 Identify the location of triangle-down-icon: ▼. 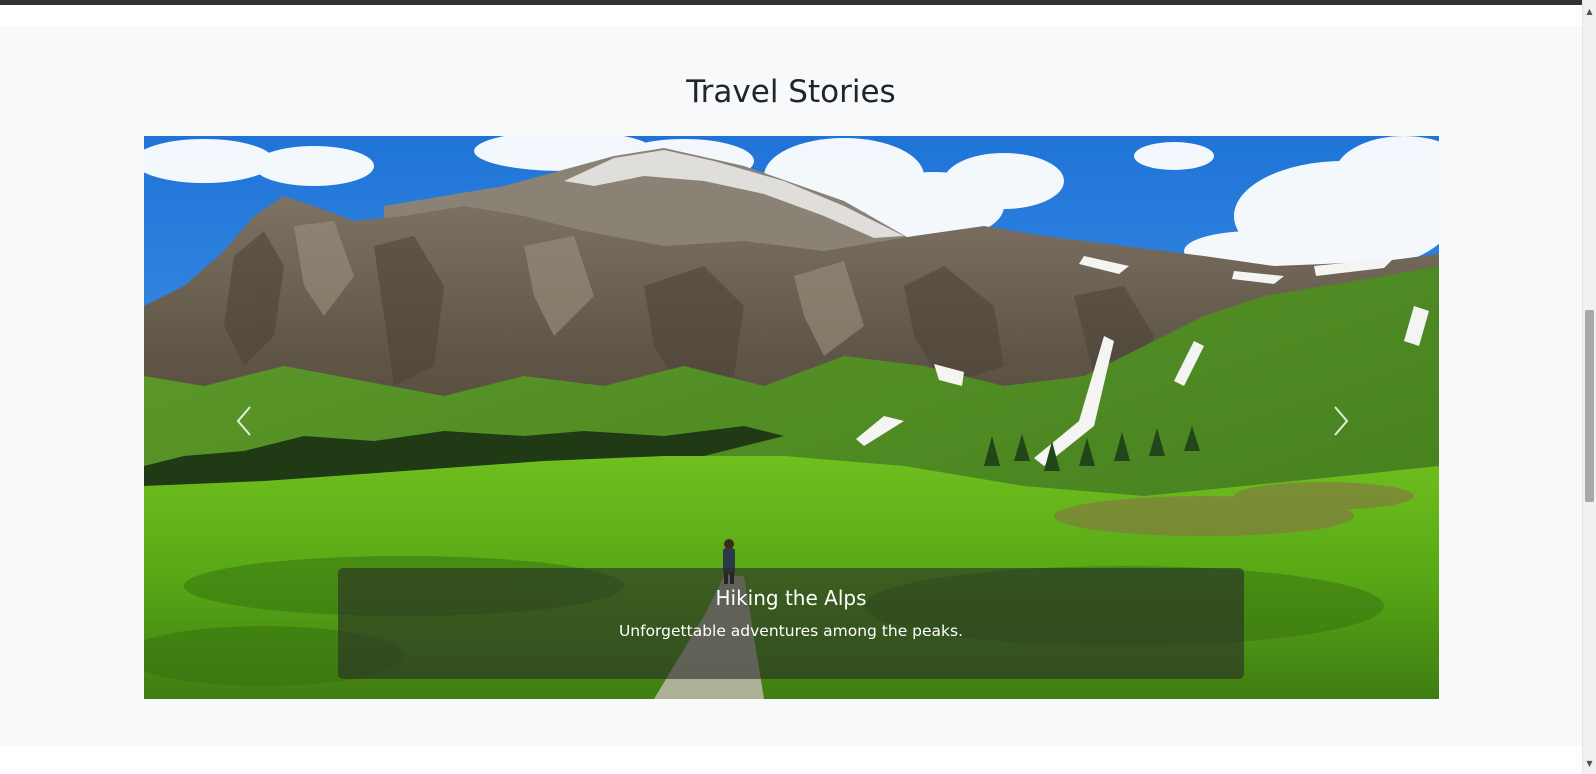
(1589, 763).